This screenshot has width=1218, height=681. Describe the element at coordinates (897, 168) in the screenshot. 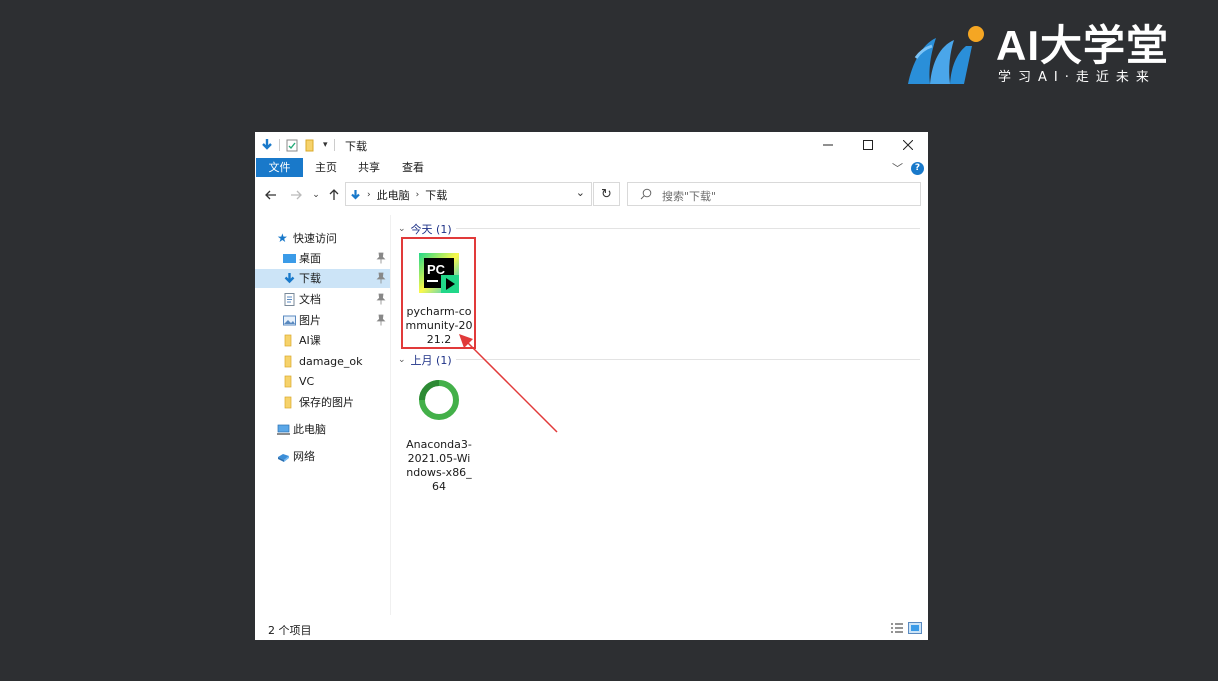

I see `expand-ribbon-icon: ﹀` at that location.